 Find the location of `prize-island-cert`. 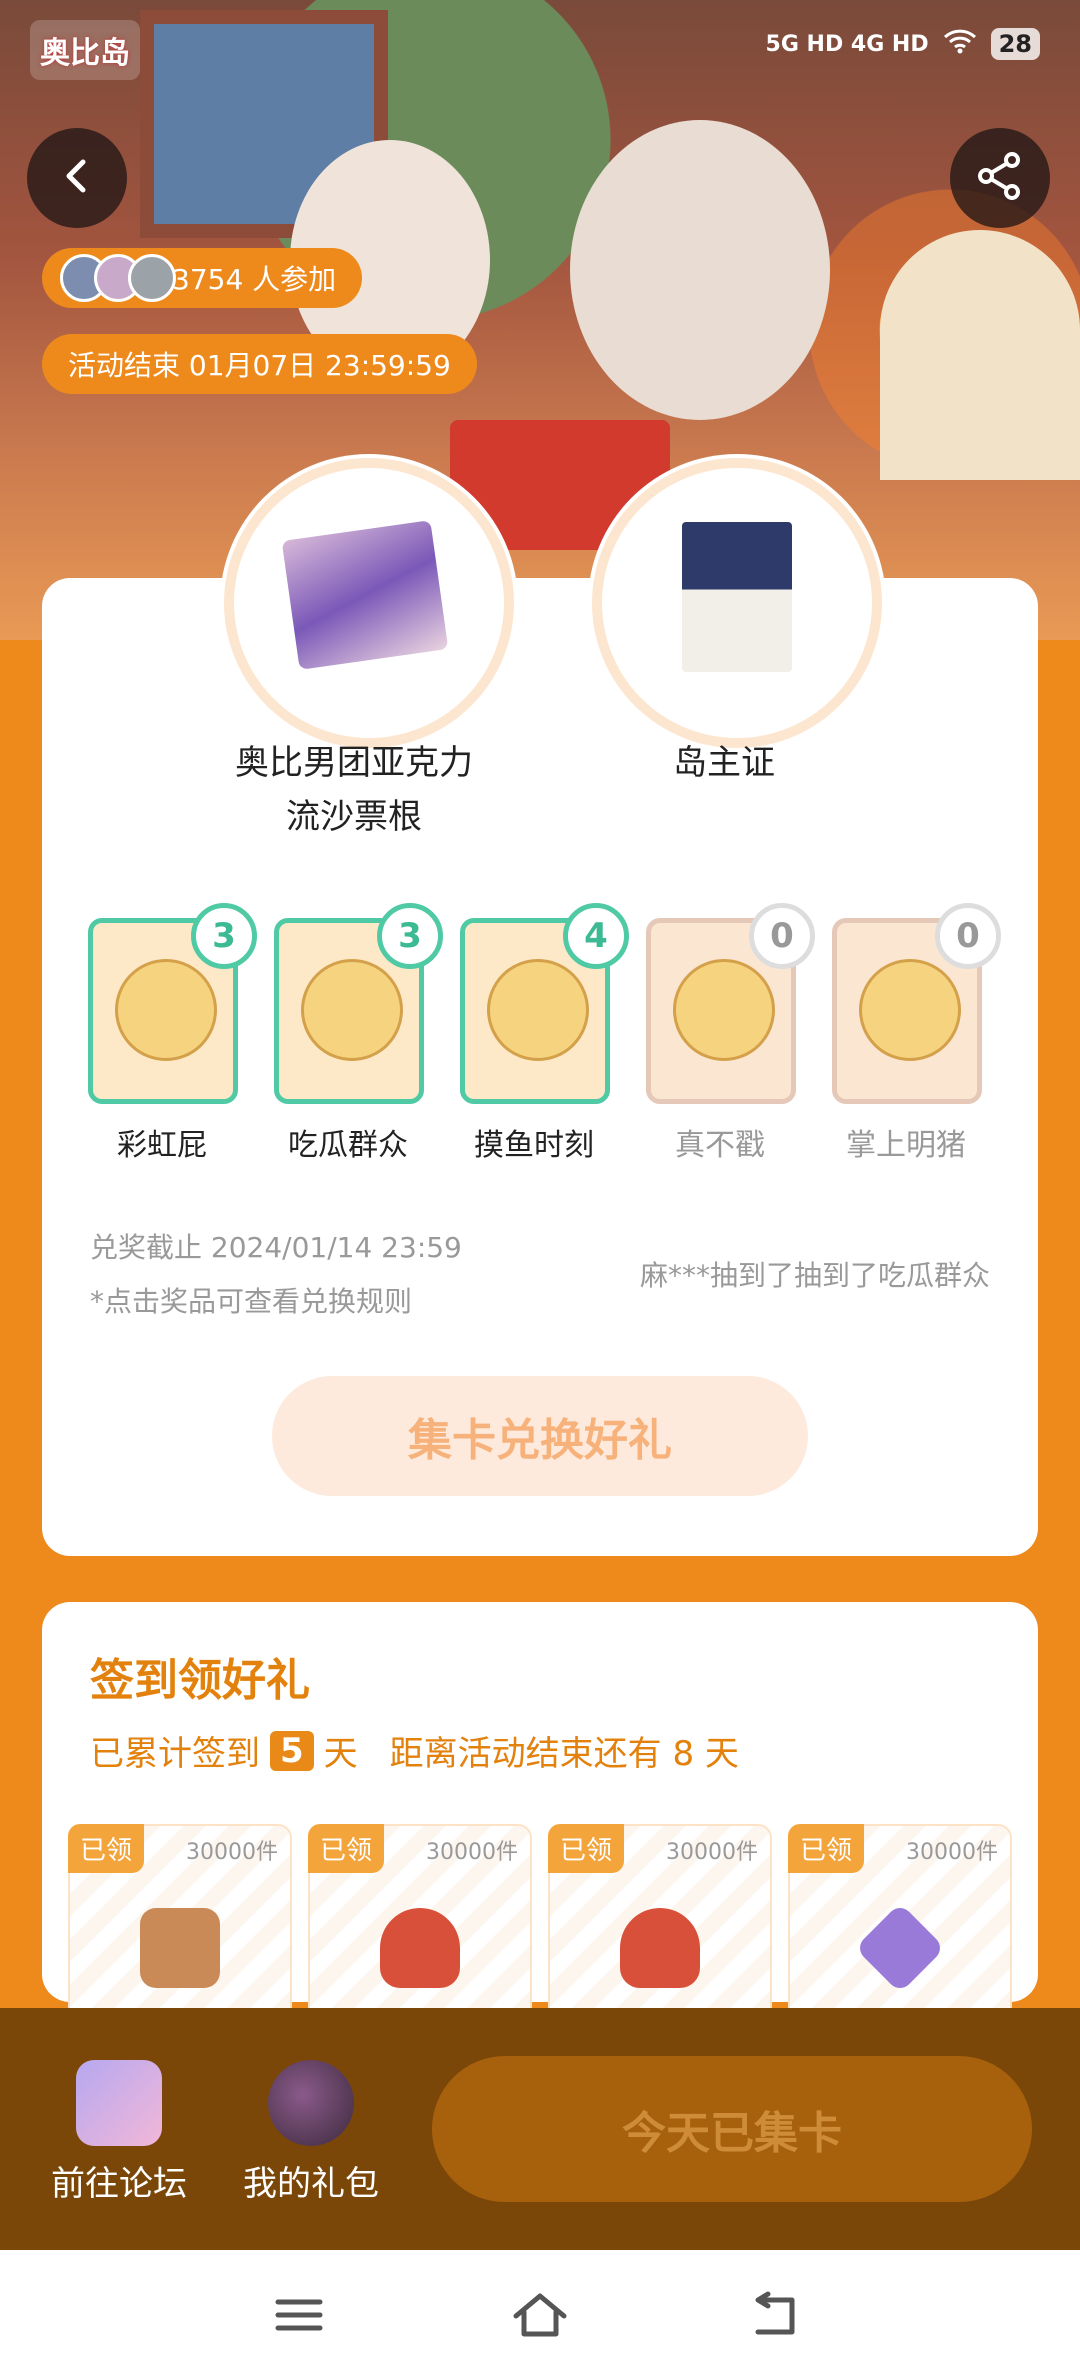

prize-island-cert is located at coordinates (737, 603).